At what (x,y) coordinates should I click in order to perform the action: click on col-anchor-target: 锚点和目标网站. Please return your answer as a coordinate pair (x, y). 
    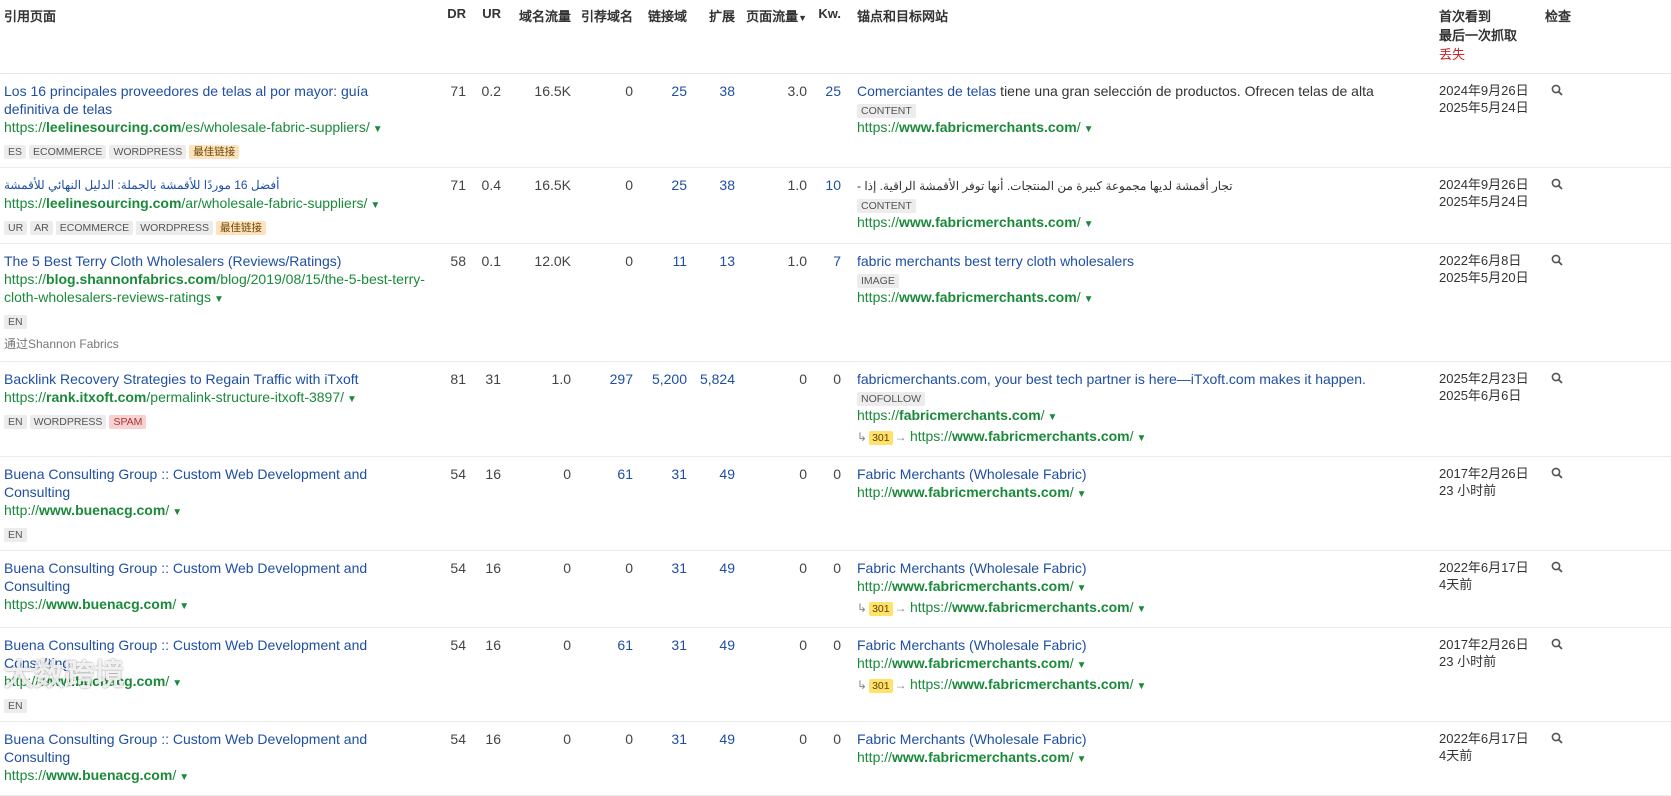
    Looking at the image, I should click on (1140, 37).